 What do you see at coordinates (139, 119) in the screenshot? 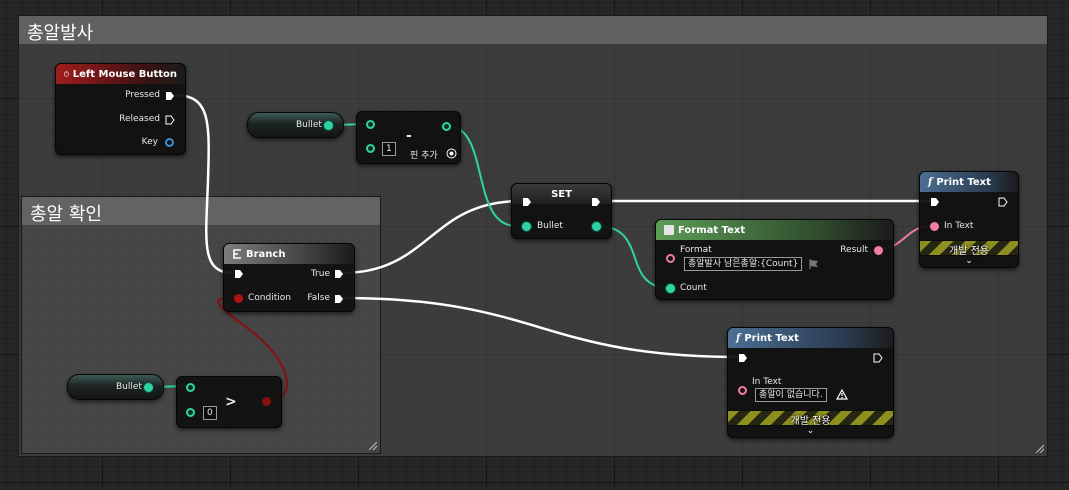
I see `pin-label-released: Released` at bounding box center [139, 119].